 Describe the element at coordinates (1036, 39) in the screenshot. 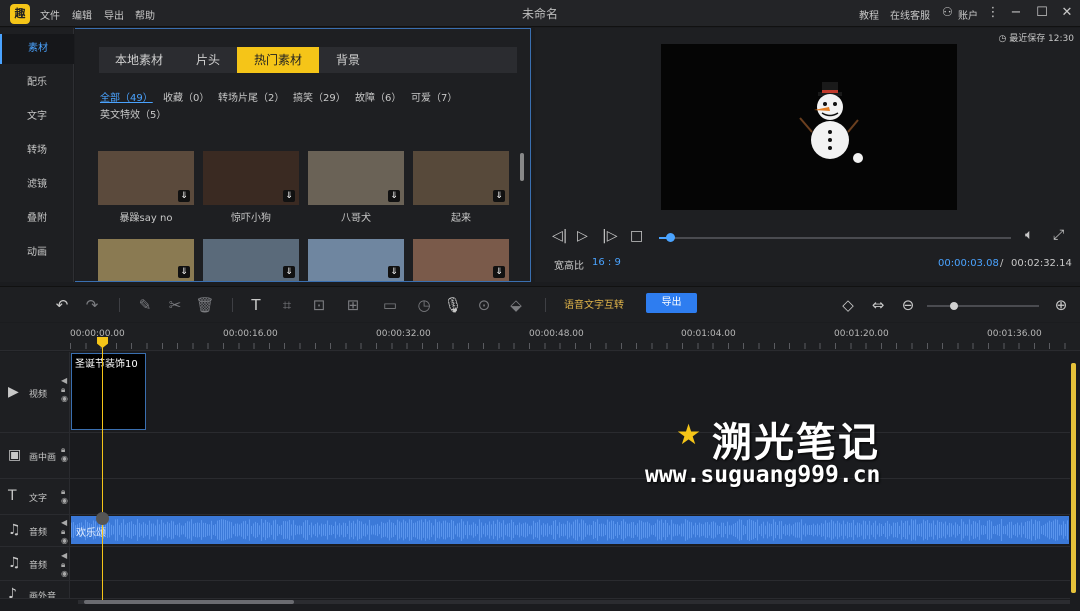

I see `save-status: ◷ 最近保存 12:30` at that location.